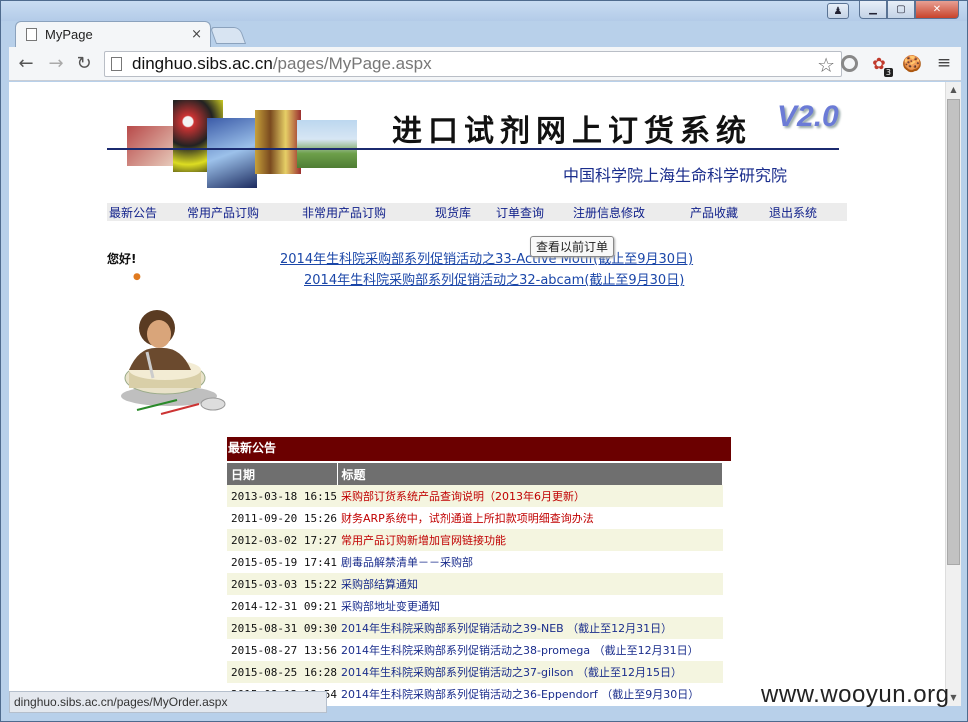 The height and width of the screenshot is (722, 968). What do you see at coordinates (675, 175) in the screenshot?
I see `institute-name: 中国科学院上海生命科学研究院` at bounding box center [675, 175].